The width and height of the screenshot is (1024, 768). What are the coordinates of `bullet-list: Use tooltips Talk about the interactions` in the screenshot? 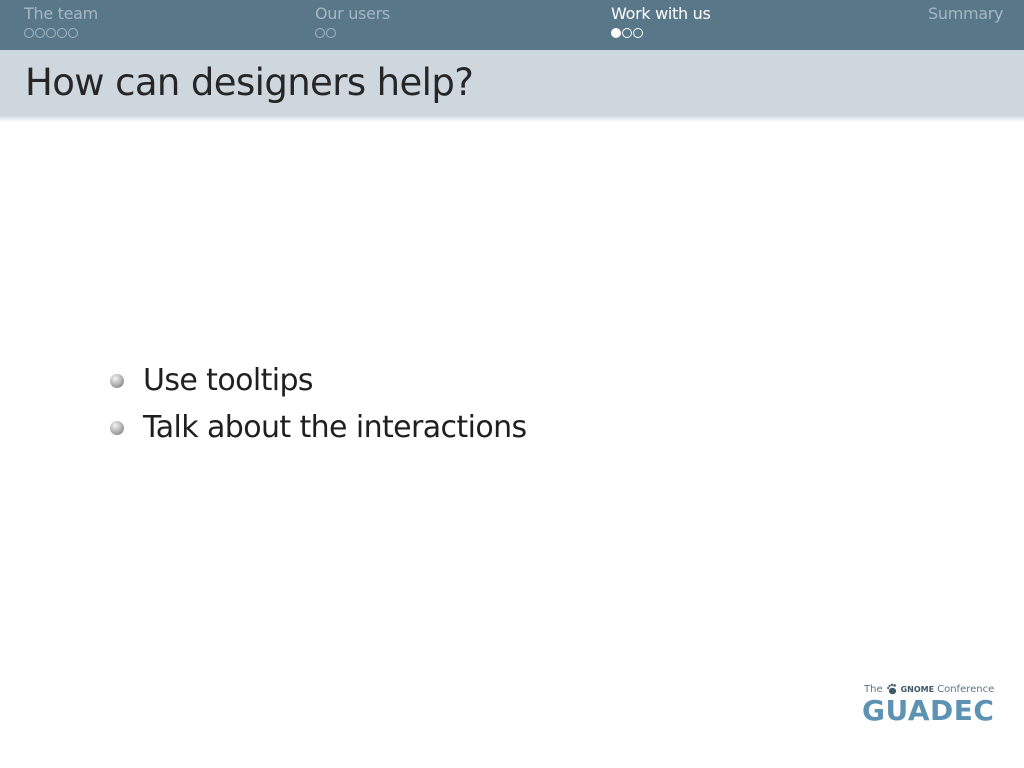 It's located at (318, 404).